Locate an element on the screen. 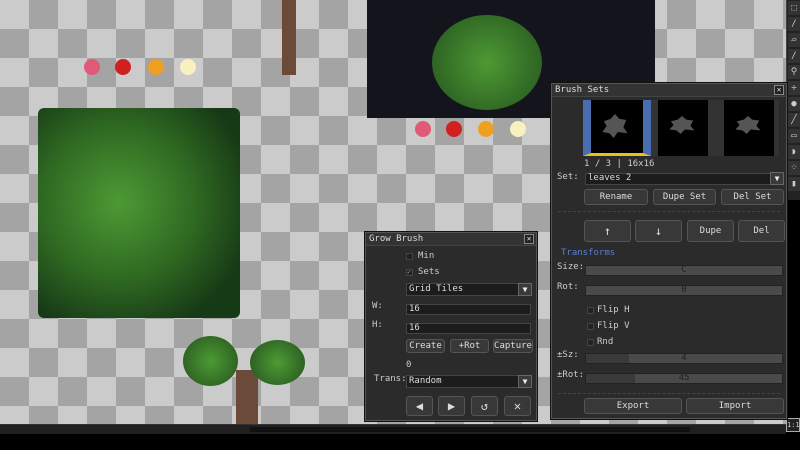  trans-select: Random is located at coordinates (463, 381).